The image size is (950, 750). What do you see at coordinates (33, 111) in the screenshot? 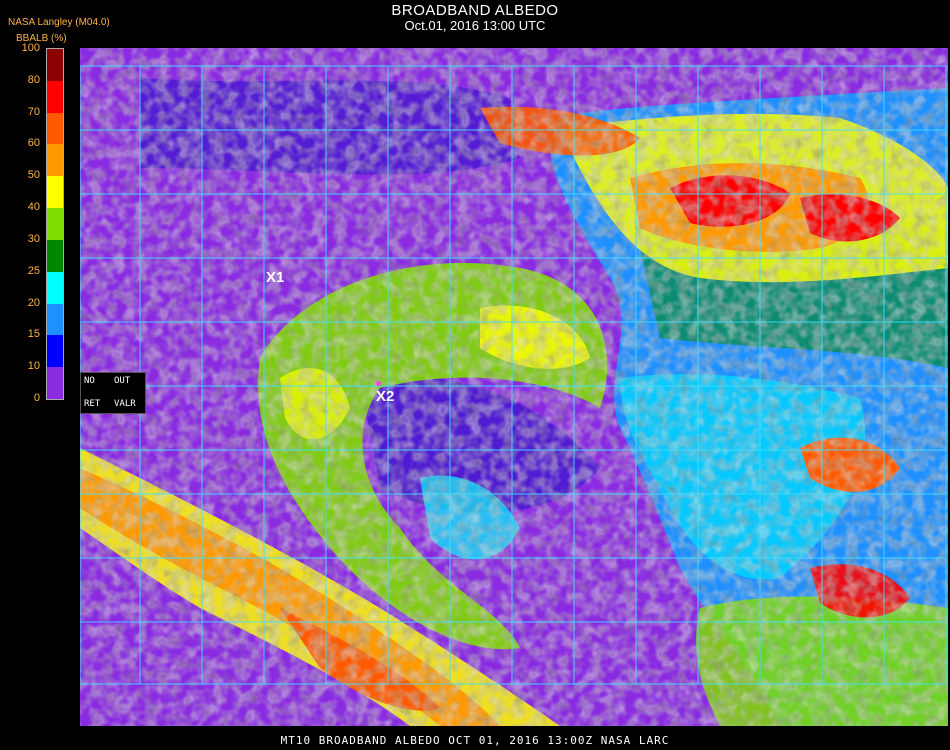
I see `legend-tick-label: 70` at bounding box center [33, 111].